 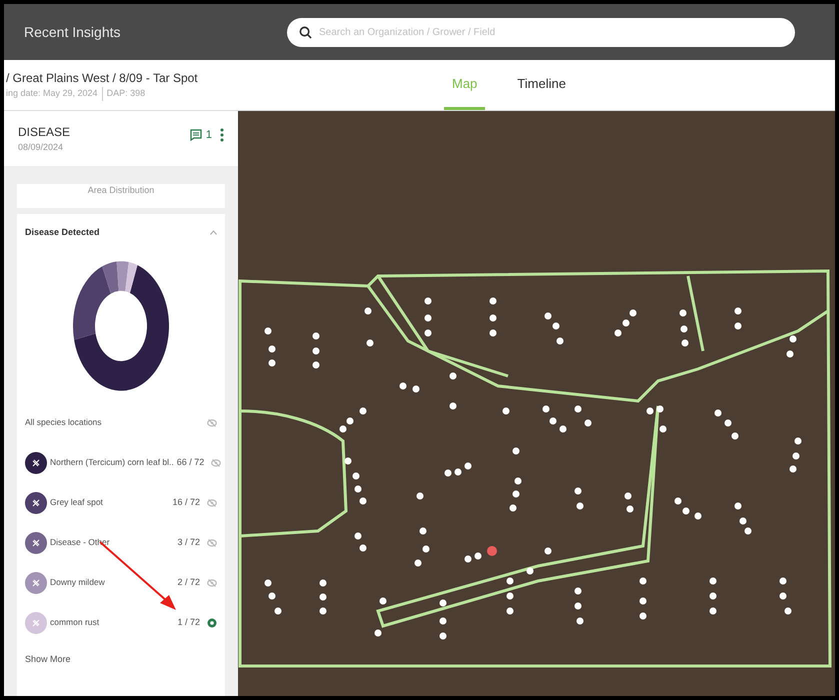 I want to click on planting-date: ing date: May 29, 2024, so click(x=54, y=94).